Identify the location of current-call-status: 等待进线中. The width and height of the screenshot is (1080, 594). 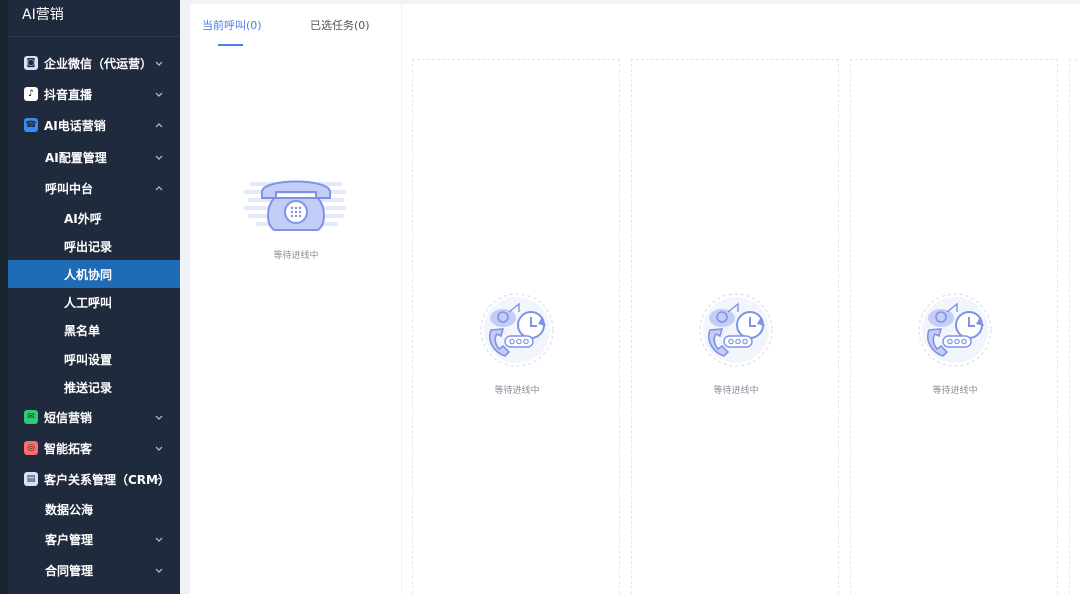
(296, 256).